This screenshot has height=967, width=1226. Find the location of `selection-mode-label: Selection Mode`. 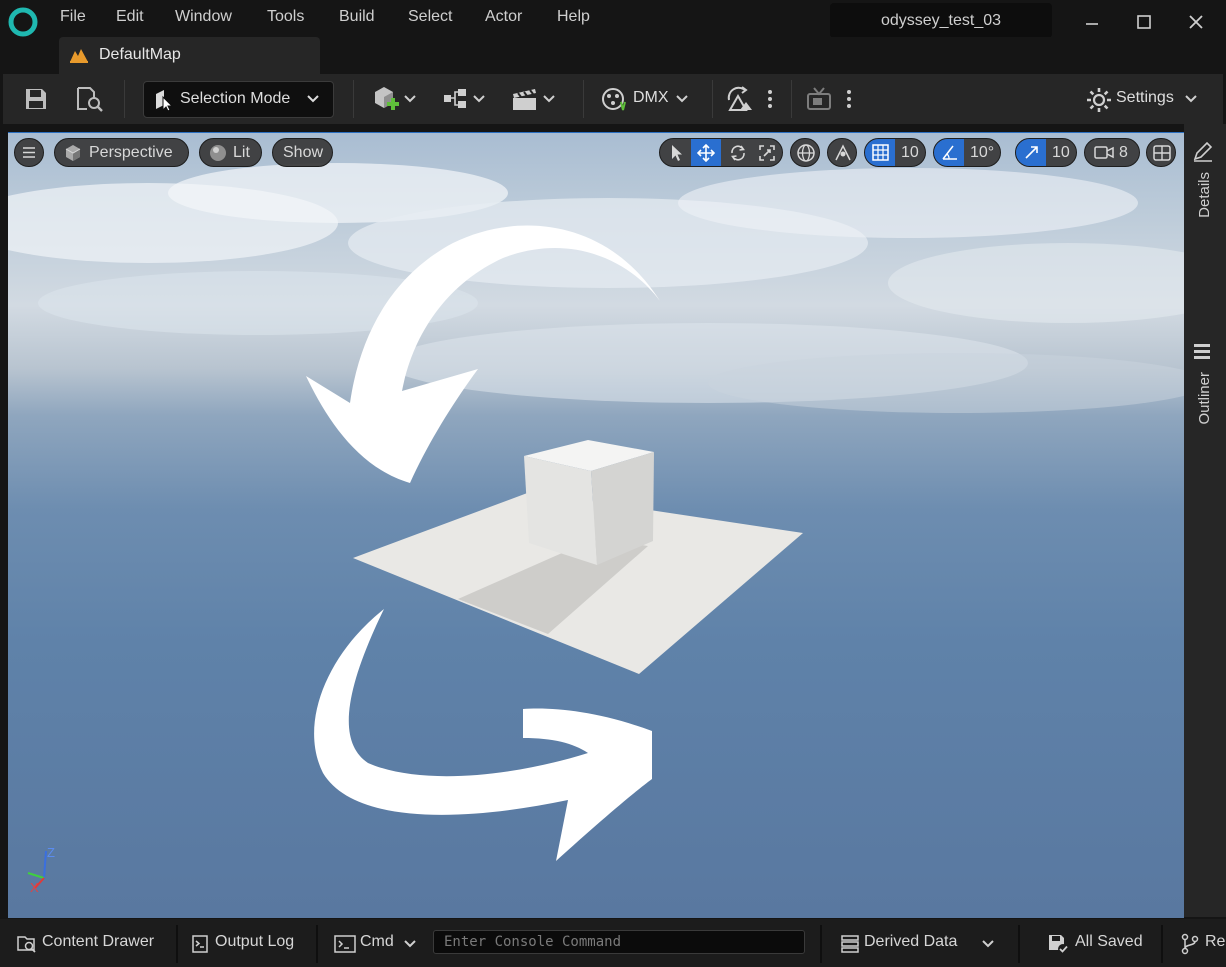

selection-mode-label: Selection Mode is located at coordinates (235, 98).